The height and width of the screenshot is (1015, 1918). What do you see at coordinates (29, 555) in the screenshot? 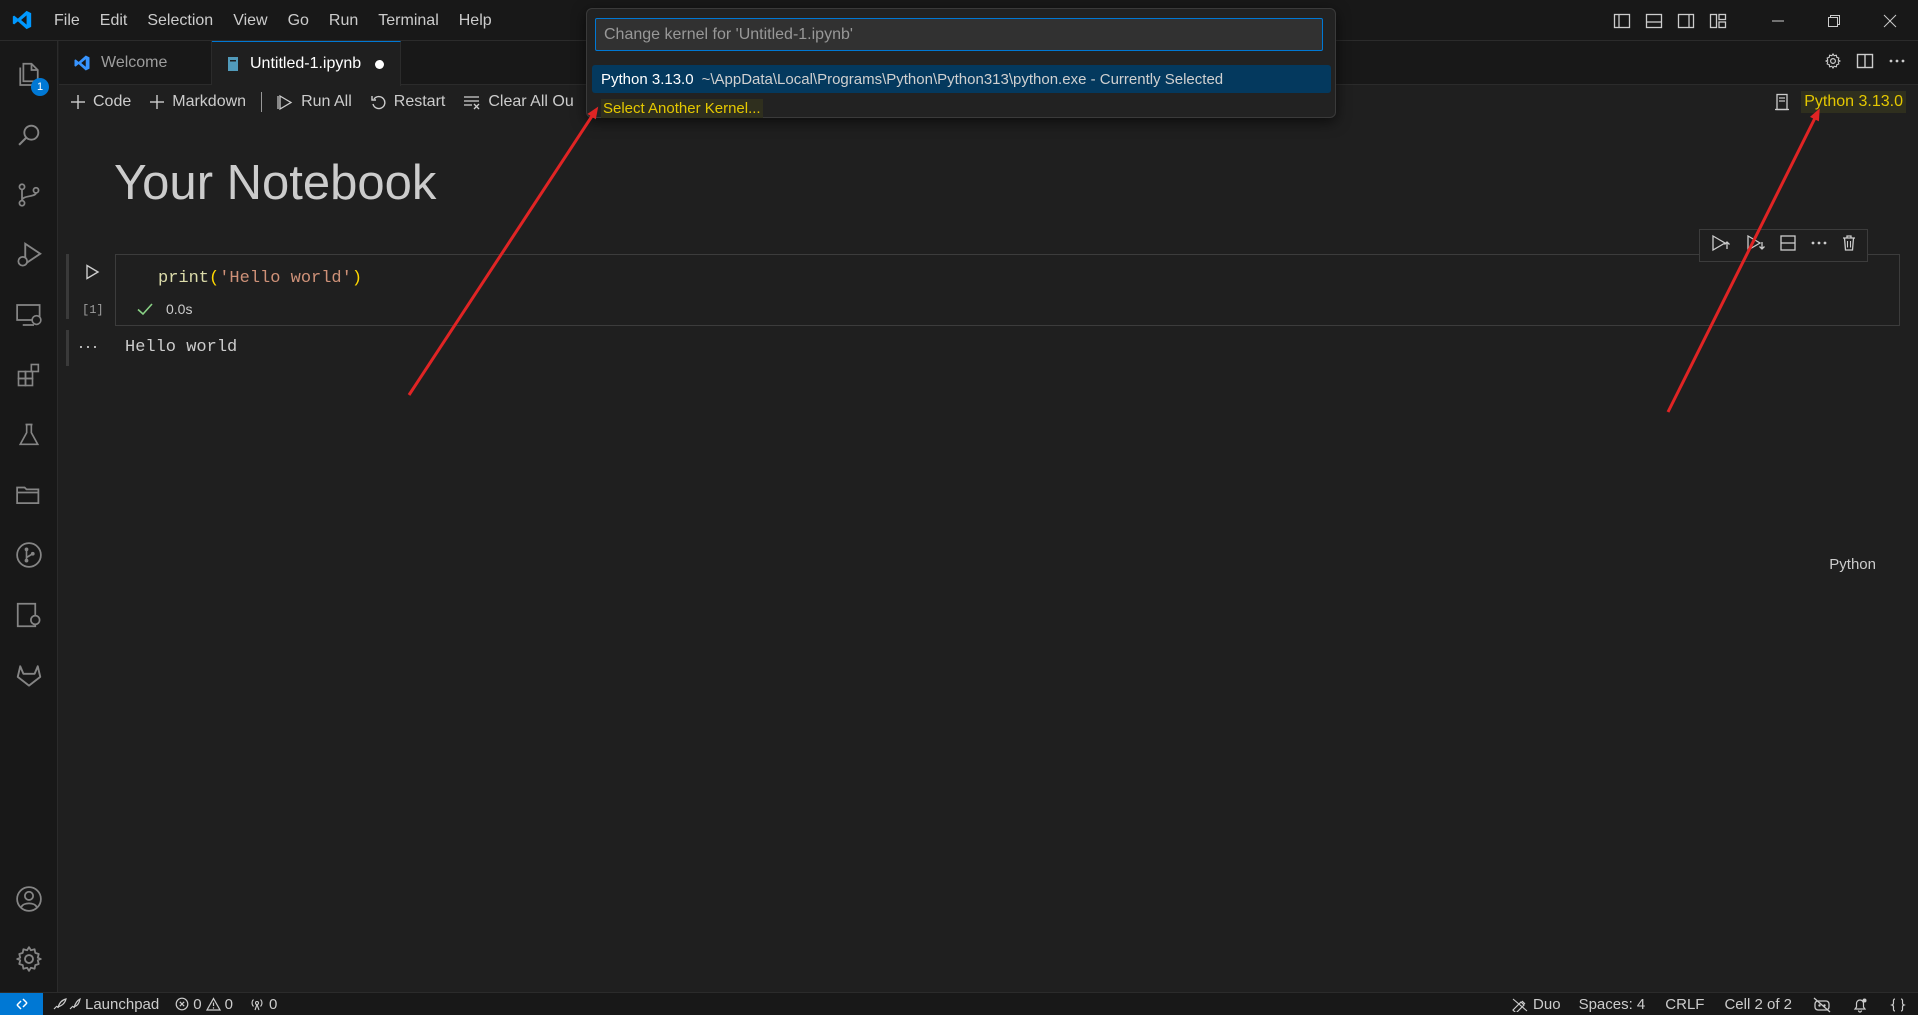
I see `git-graph-icon` at bounding box center [29, 555].